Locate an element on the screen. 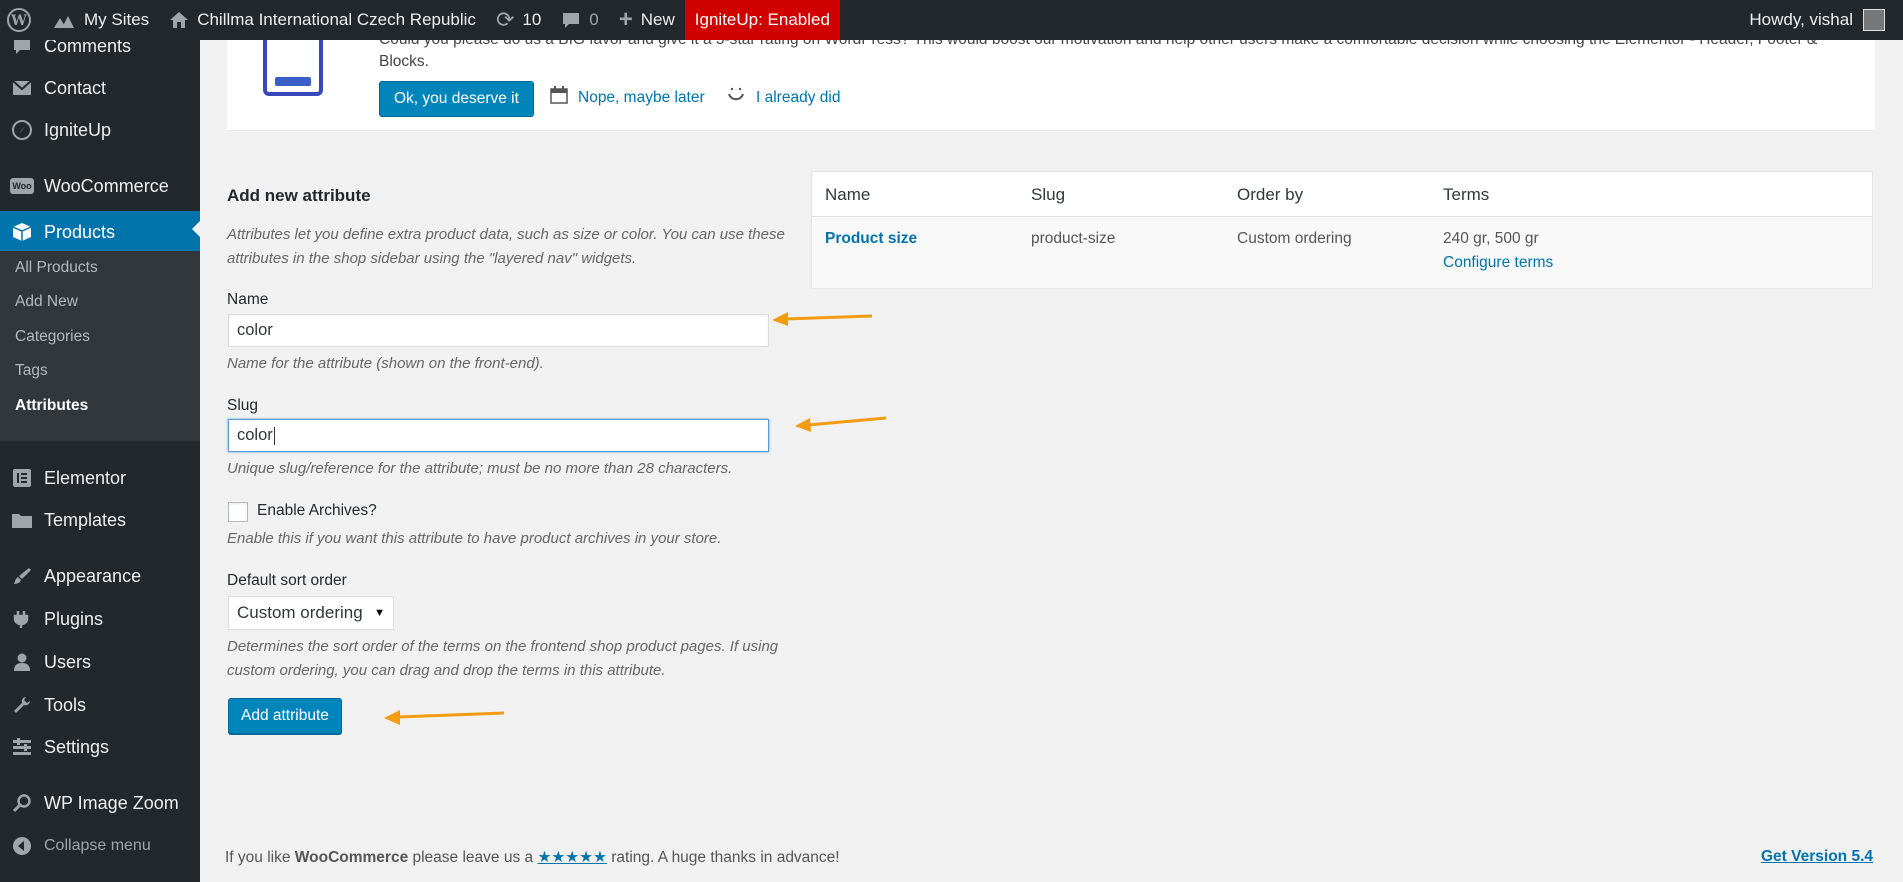 This screenshot has height=882, width=1903. paintbrush-icon is located at coordinates (22, 576).